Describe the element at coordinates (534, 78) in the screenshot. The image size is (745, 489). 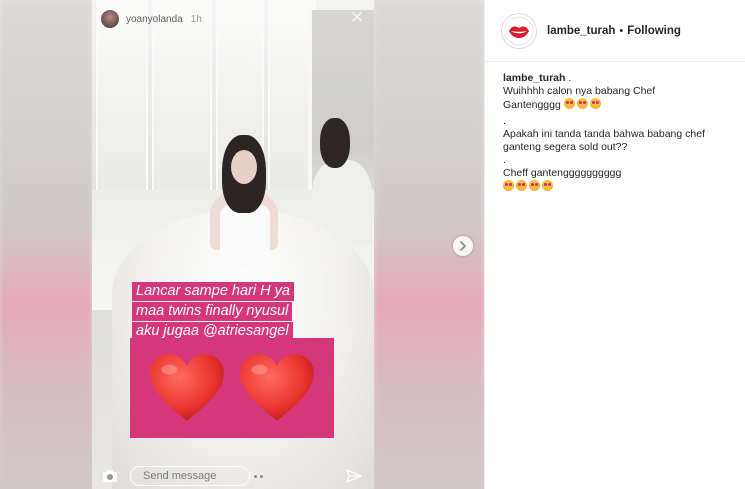
I see `caption-author: lambe_turah` at that location.